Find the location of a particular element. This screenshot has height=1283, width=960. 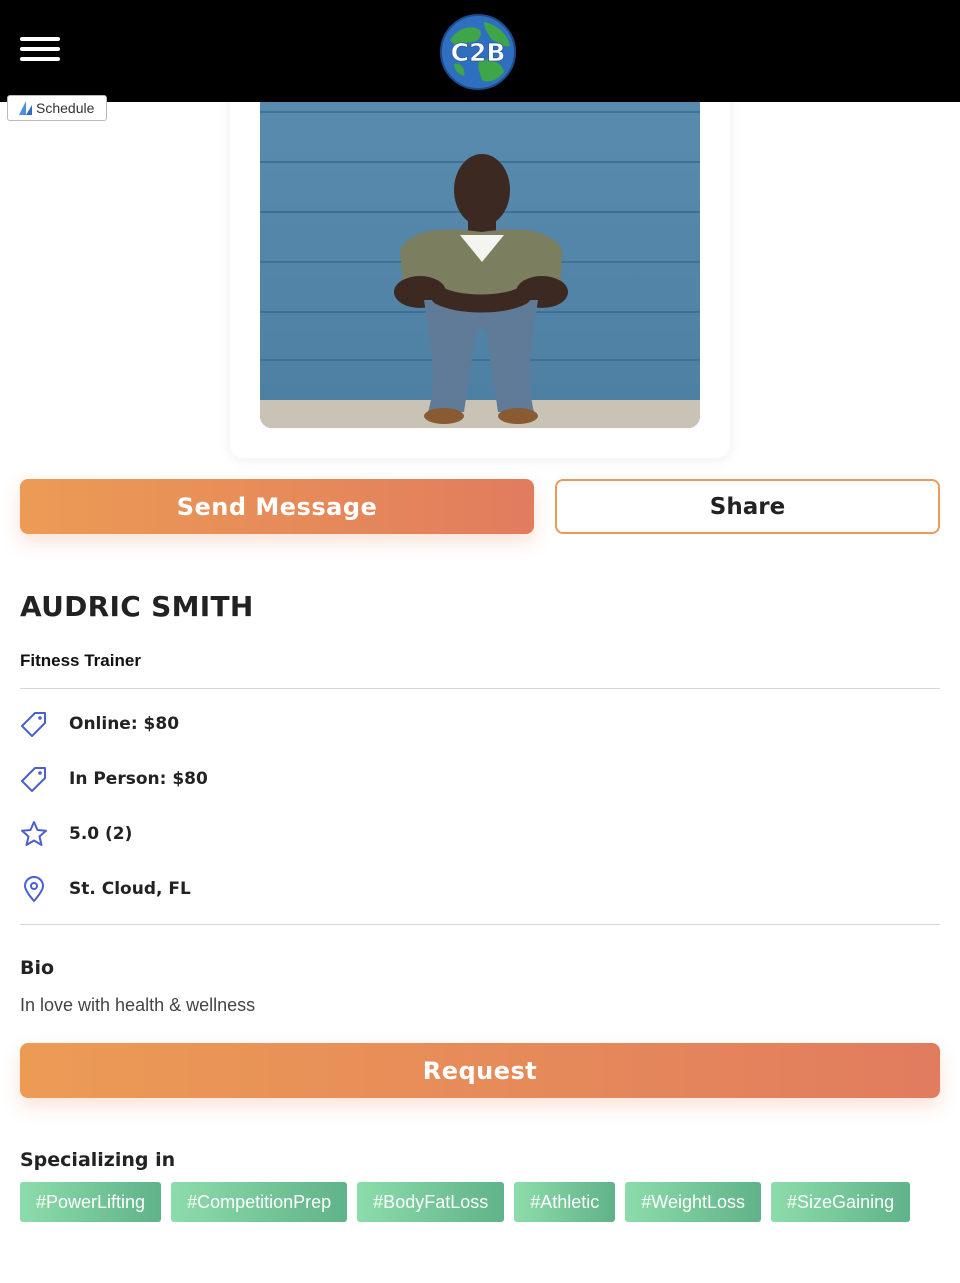

bio-text: In love with health & wellness is located at coordinates (138, 1005).